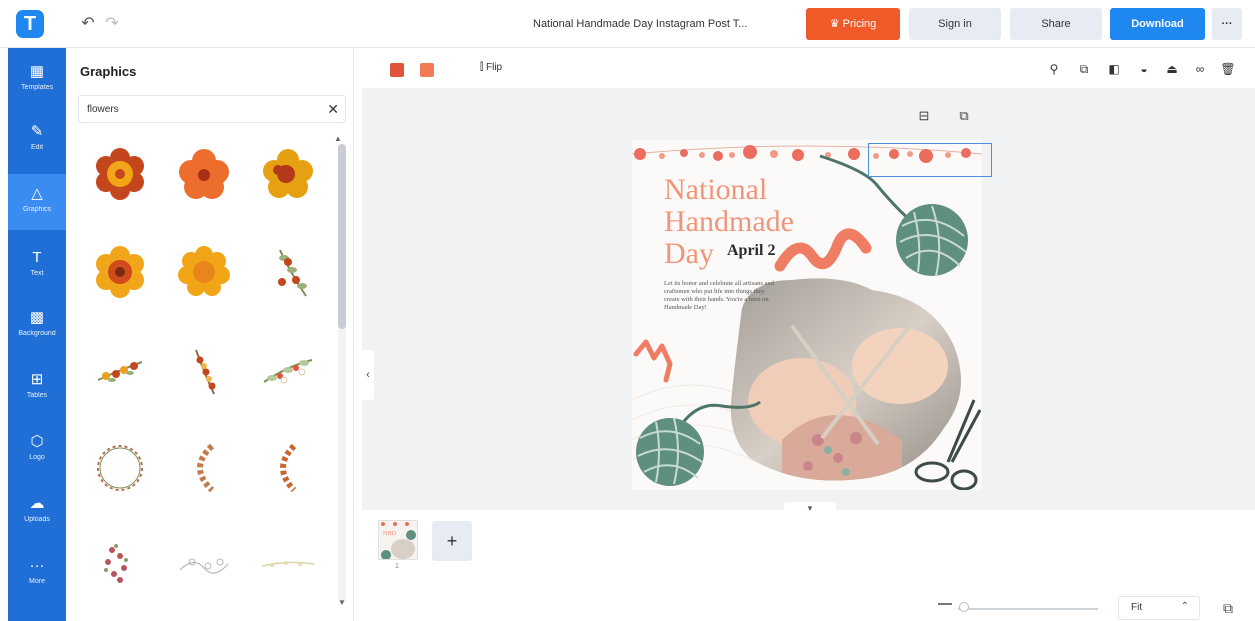 This screenshot has width=1255, height=621. Describe the element at coordinates (964, 116) in the screenshot. I see `copy-icon: ⧉` at that location.